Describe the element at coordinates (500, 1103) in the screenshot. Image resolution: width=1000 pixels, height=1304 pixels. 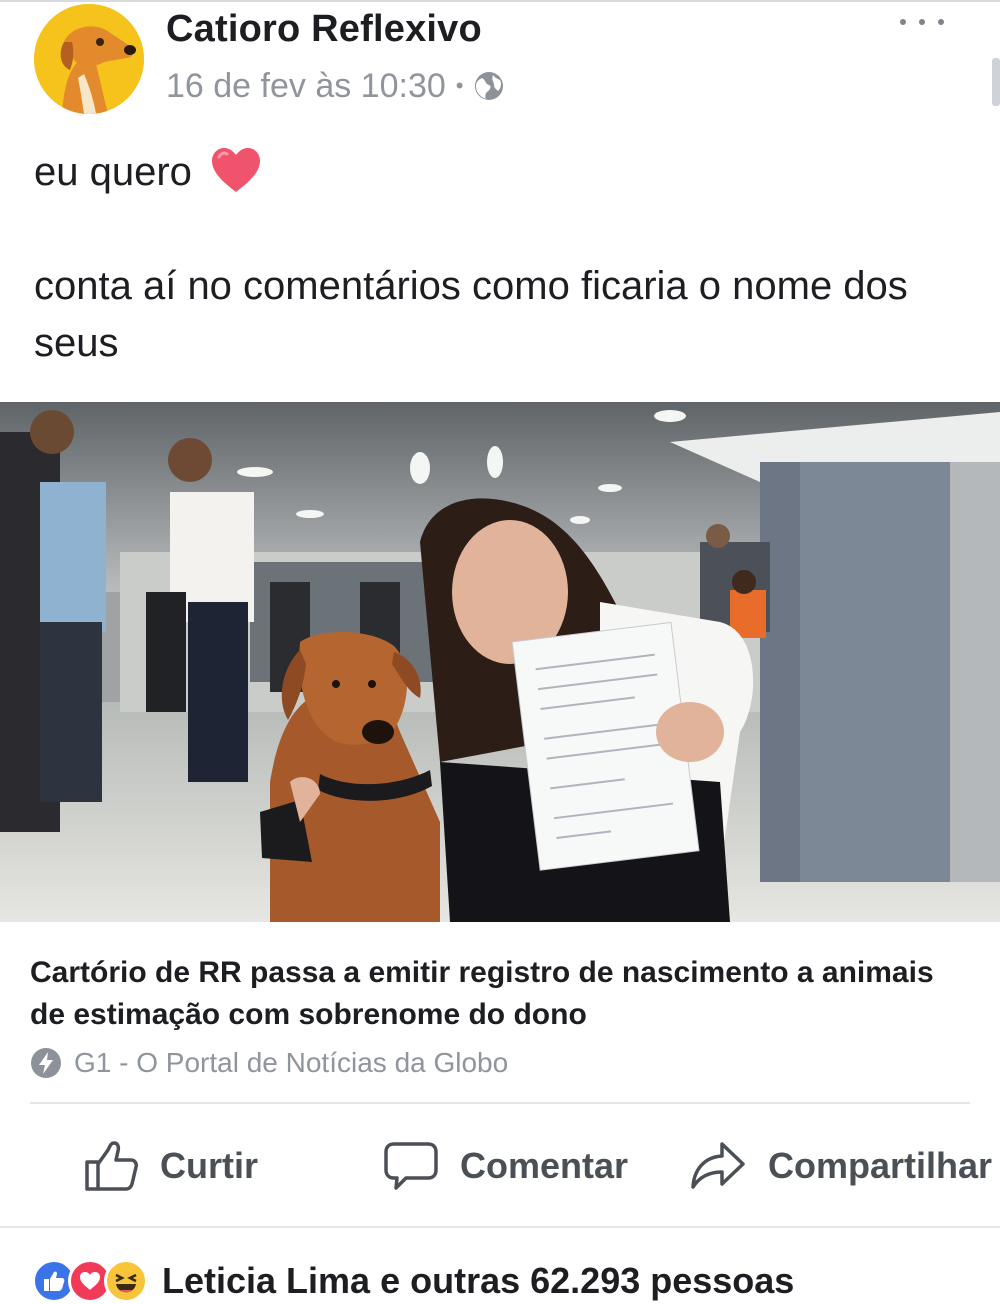
I see `card-divider` at that location.